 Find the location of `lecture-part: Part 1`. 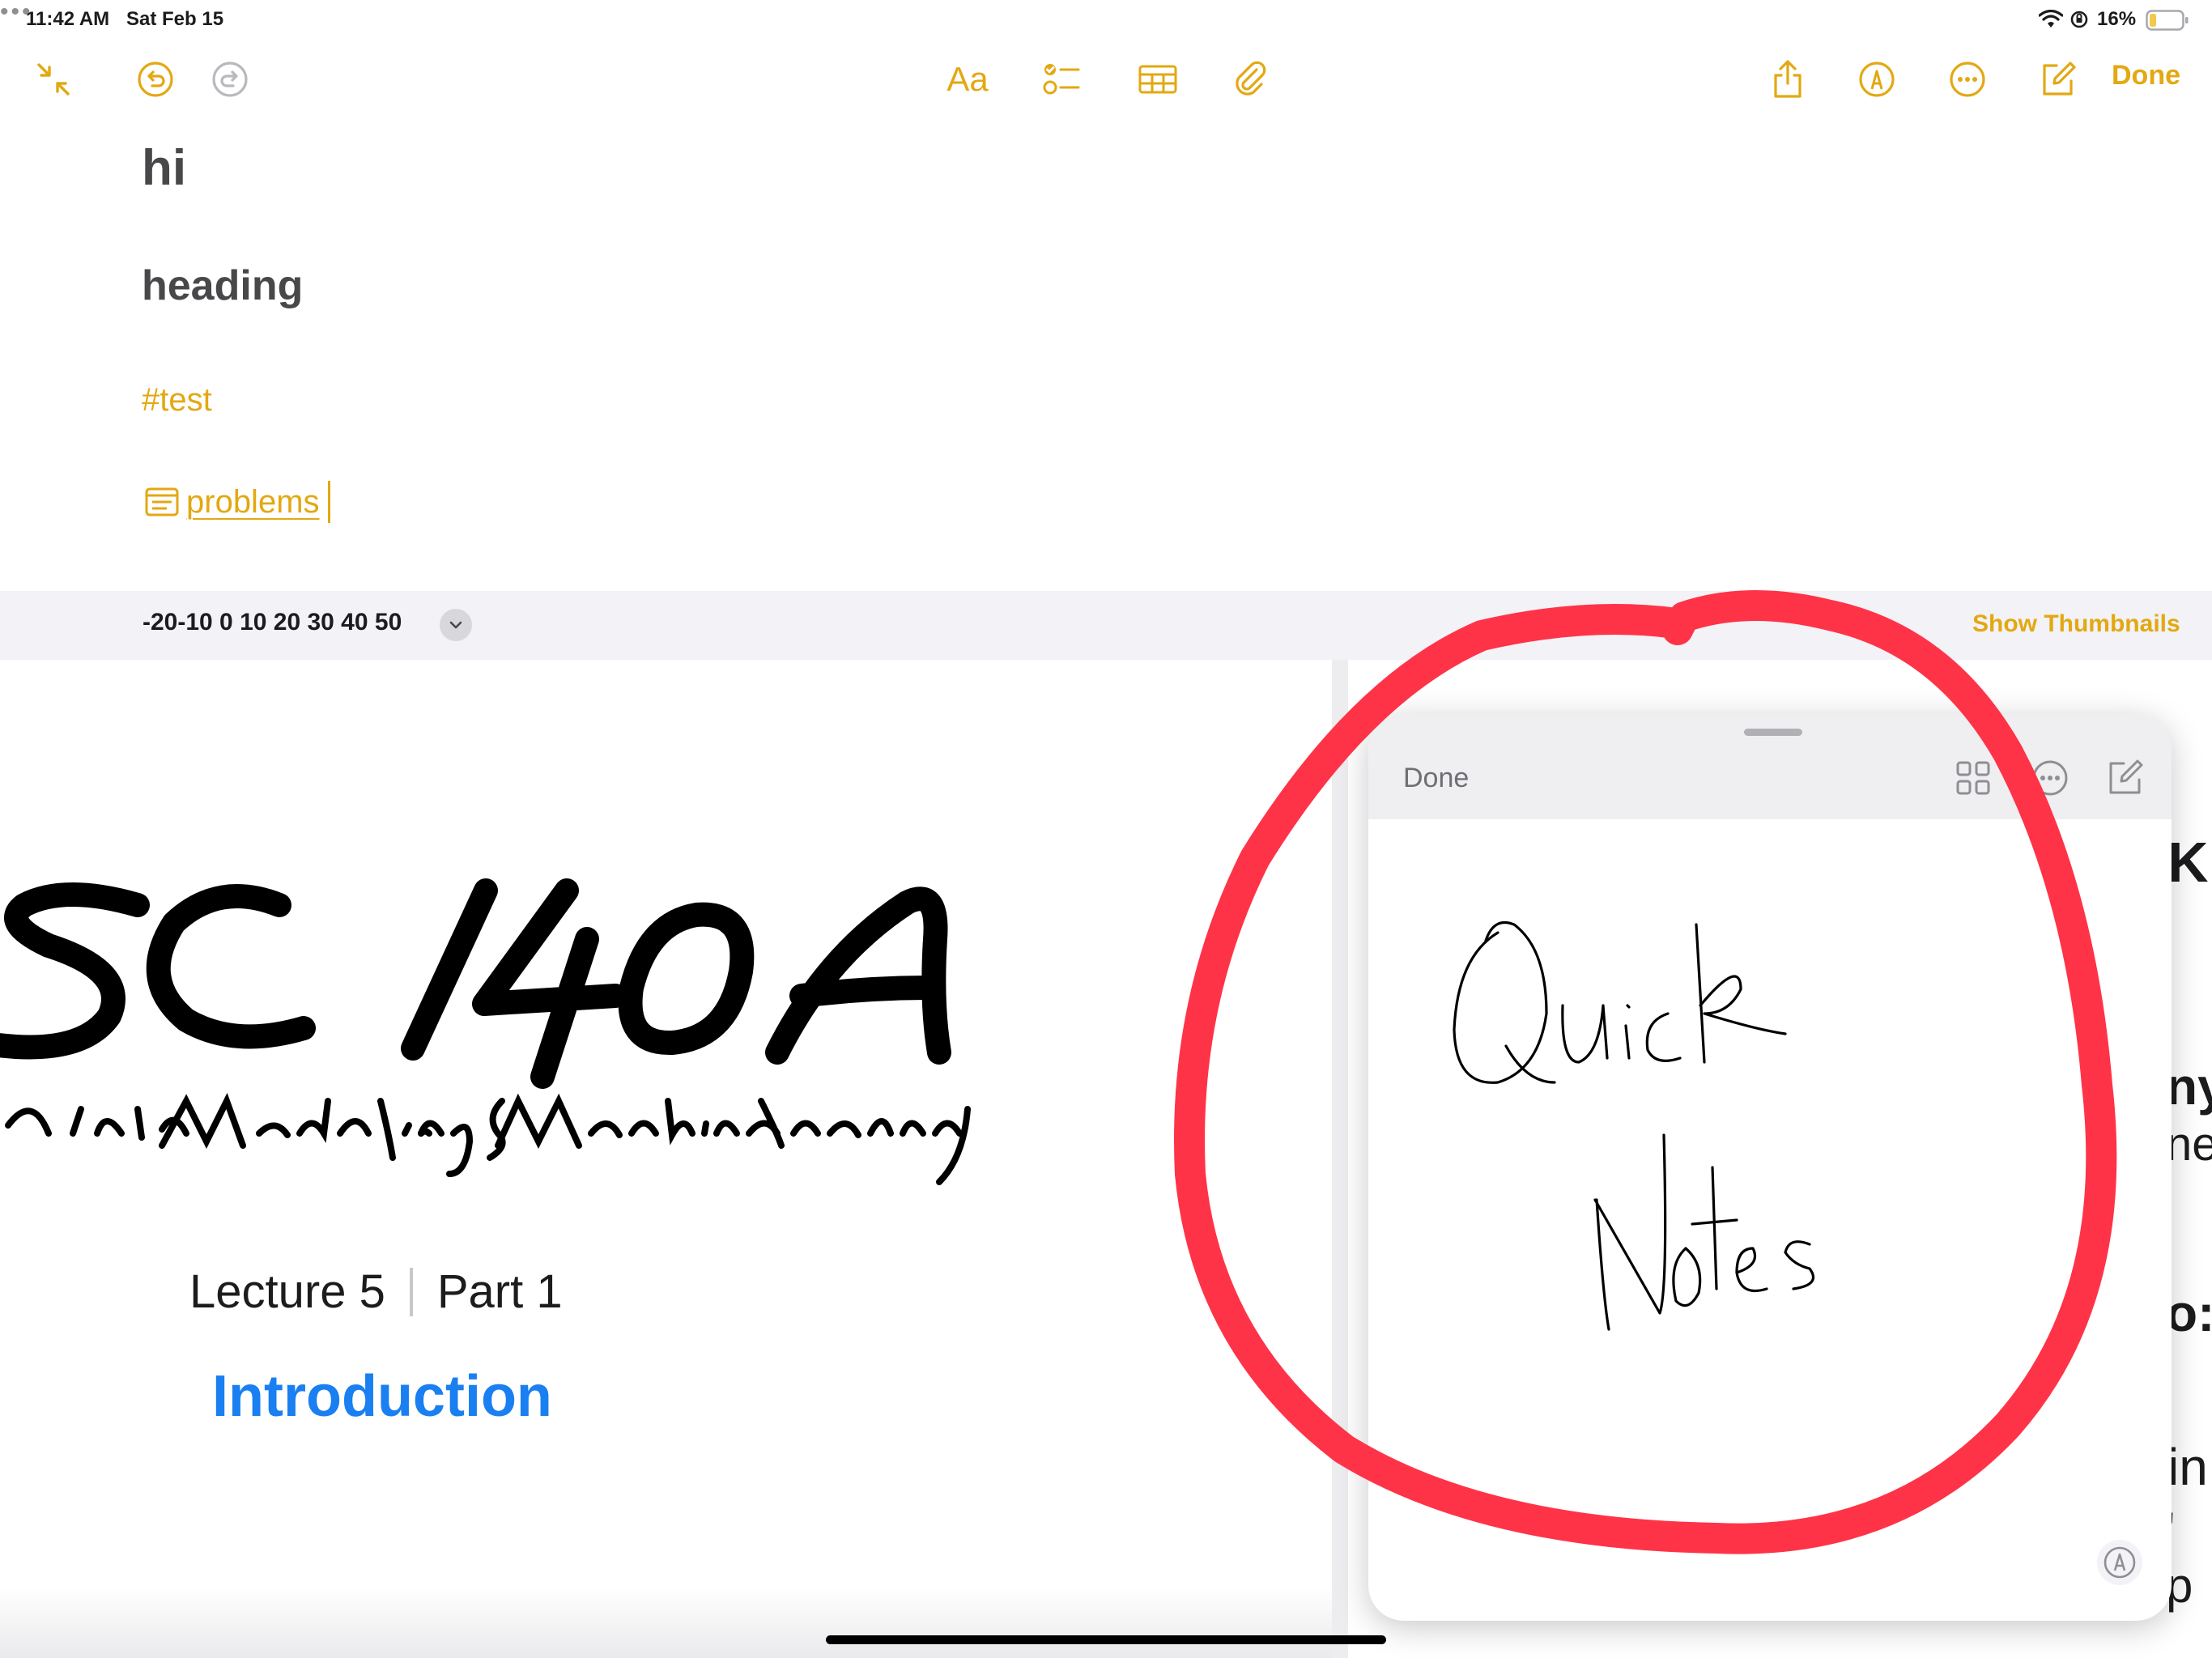

lecture-part: Part 1 is located at coordinates (500, 1291).